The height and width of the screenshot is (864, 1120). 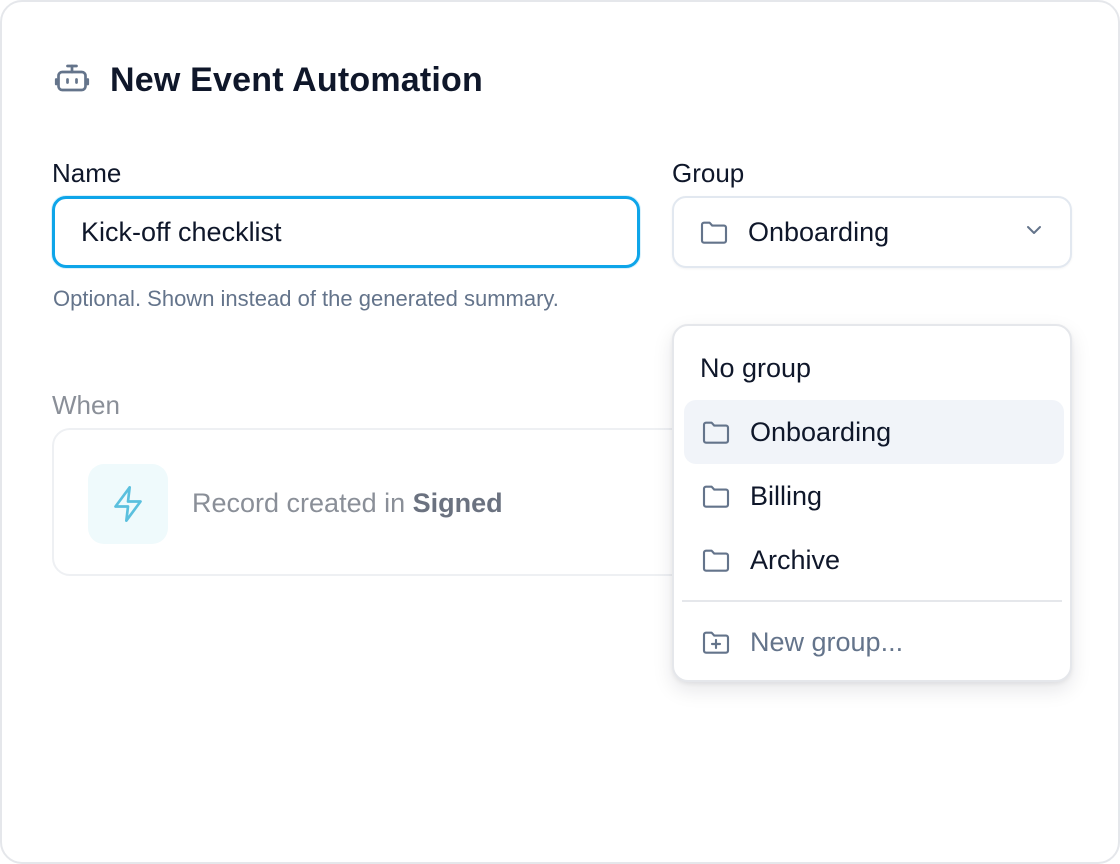 I want to click on chevron-down-icon, so click(x=1034, y=232).